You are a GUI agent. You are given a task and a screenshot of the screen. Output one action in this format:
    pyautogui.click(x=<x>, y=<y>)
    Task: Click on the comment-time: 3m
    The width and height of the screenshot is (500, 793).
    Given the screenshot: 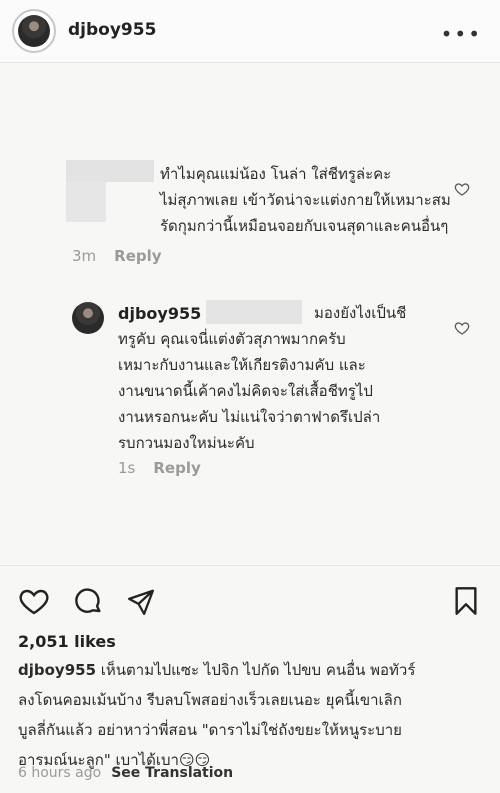 What is the action you would take?
    pyautogui.click(x=84, y=256)
    